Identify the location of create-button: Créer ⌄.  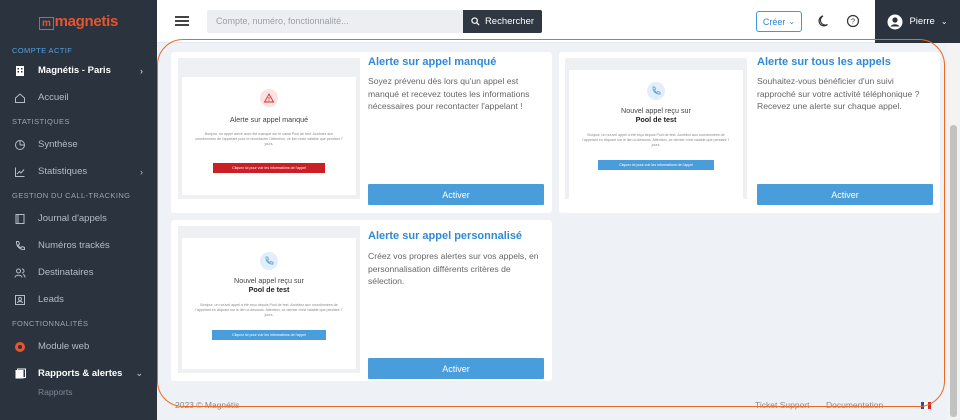
(779, 21).